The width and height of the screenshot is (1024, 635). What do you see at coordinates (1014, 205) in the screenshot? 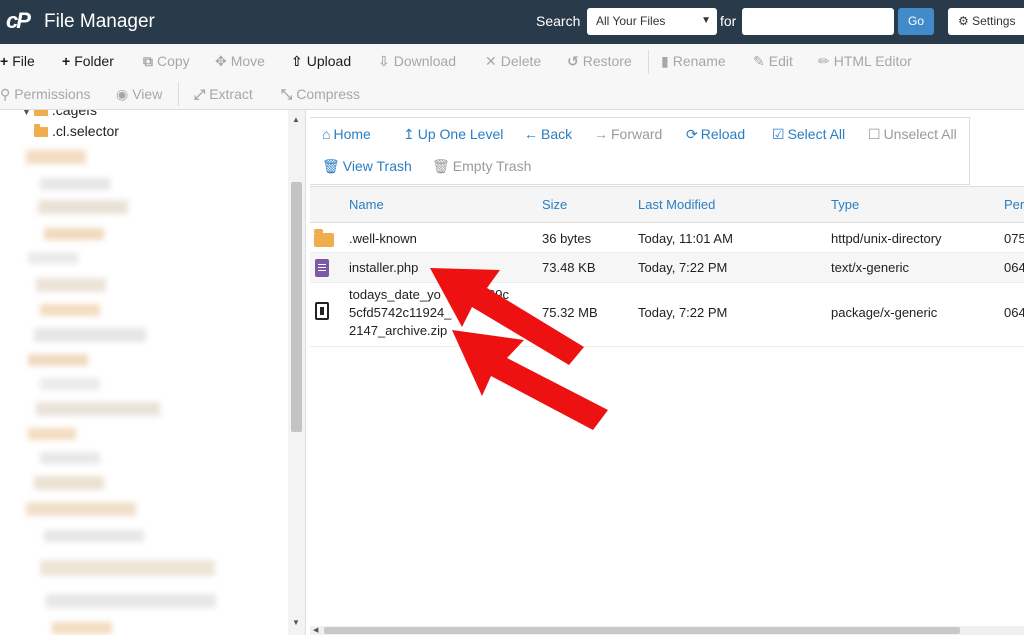
I see `column-header-permissions: Per` at bounding box center [1014, 205].